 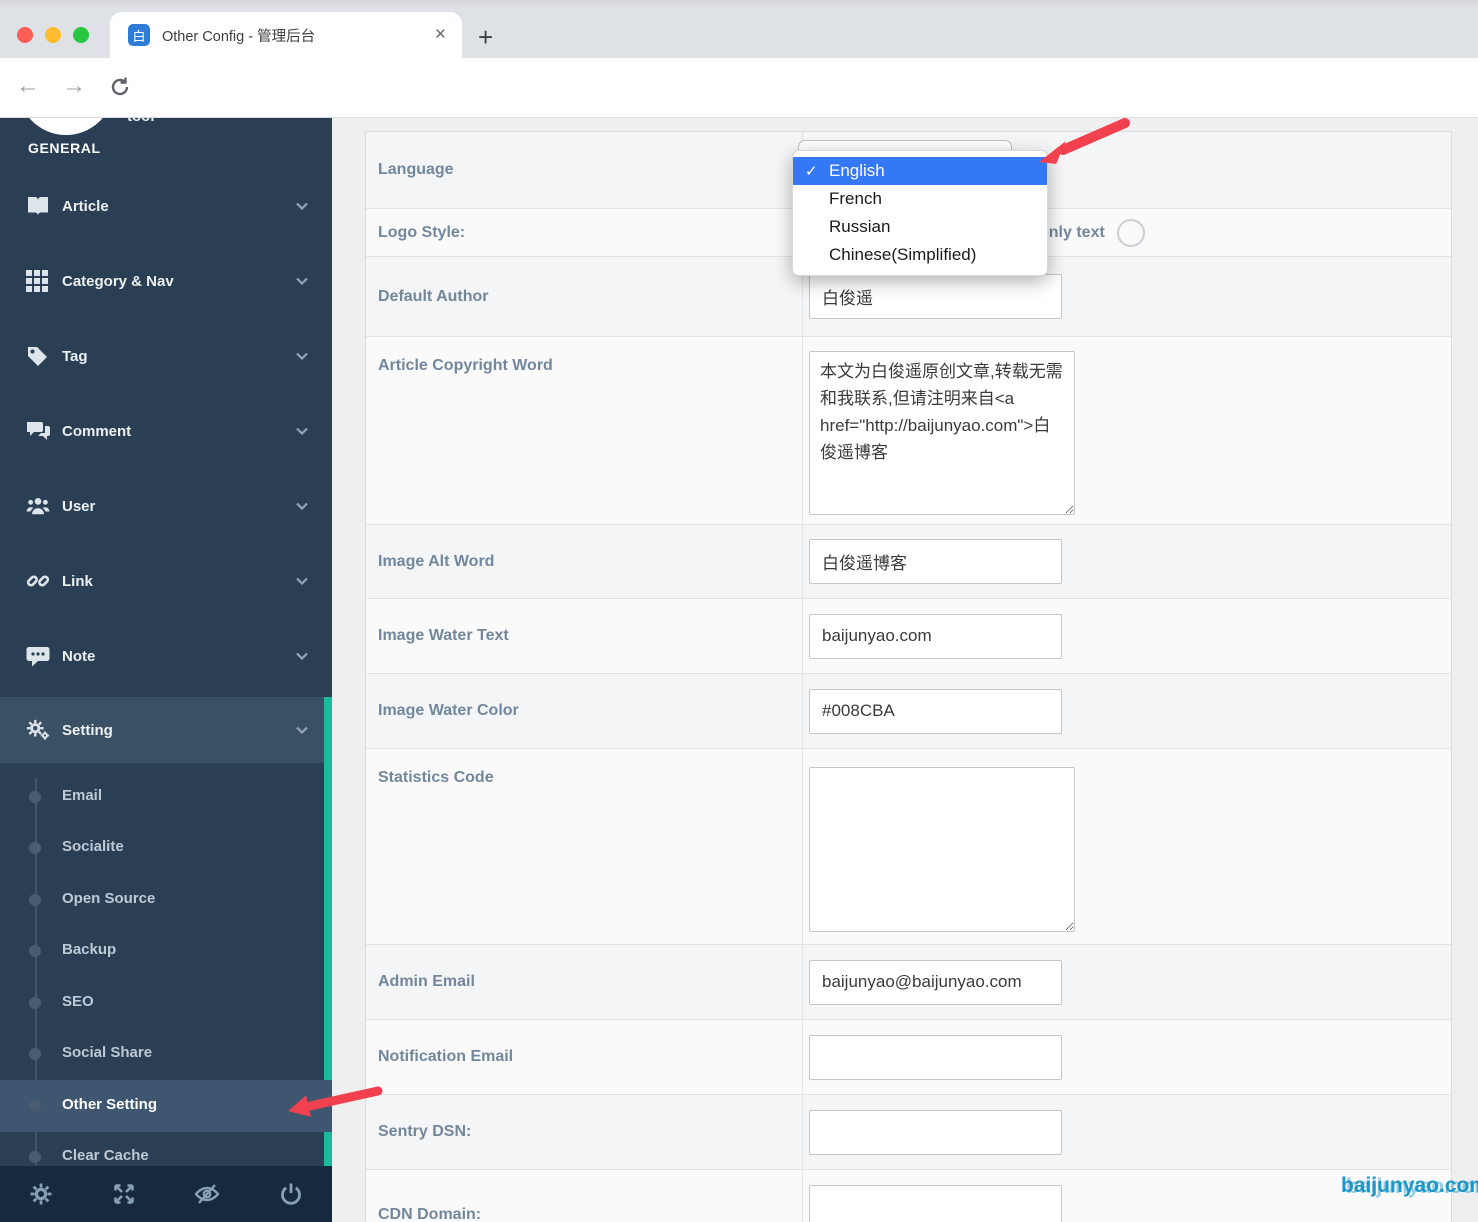 I want to click on sidebar-item-social-share: Social Share, so click(x=107, y=1054).